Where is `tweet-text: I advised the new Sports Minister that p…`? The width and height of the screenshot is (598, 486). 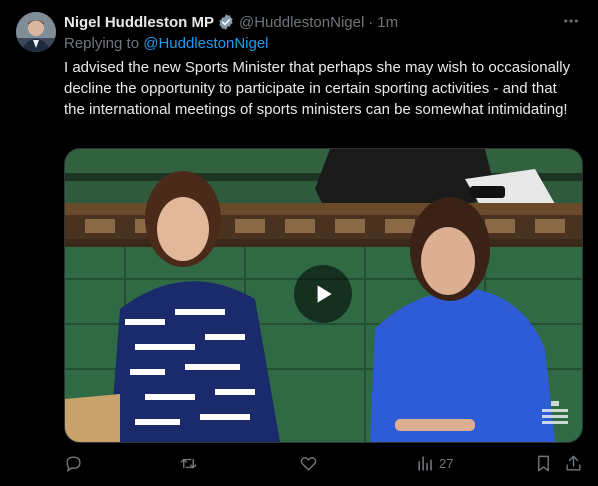
tweet-text: I advised the new Sports Minister that p… is located at coordinates (319, 88).